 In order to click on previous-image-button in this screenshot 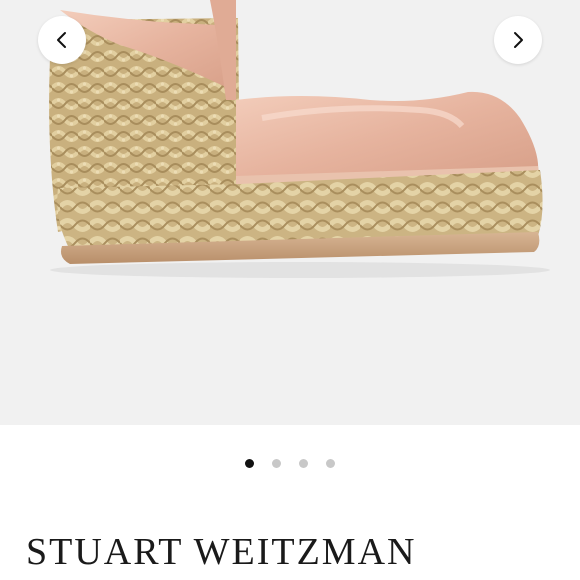, I will do `click(62, 40)`.